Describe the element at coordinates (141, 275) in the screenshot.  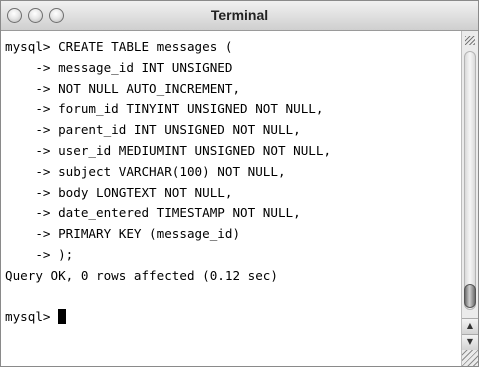
I see `terminal-line: Query OK, 0 rows affected (0.12 sec)` at that location.